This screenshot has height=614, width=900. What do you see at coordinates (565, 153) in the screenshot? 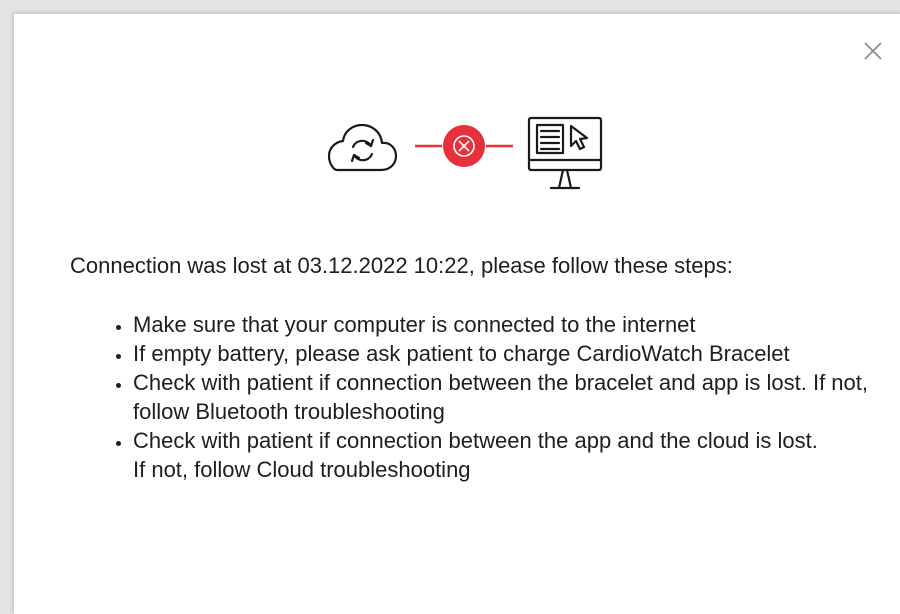
I see `computer-monitor-icon` at bounding box center [565, 153].